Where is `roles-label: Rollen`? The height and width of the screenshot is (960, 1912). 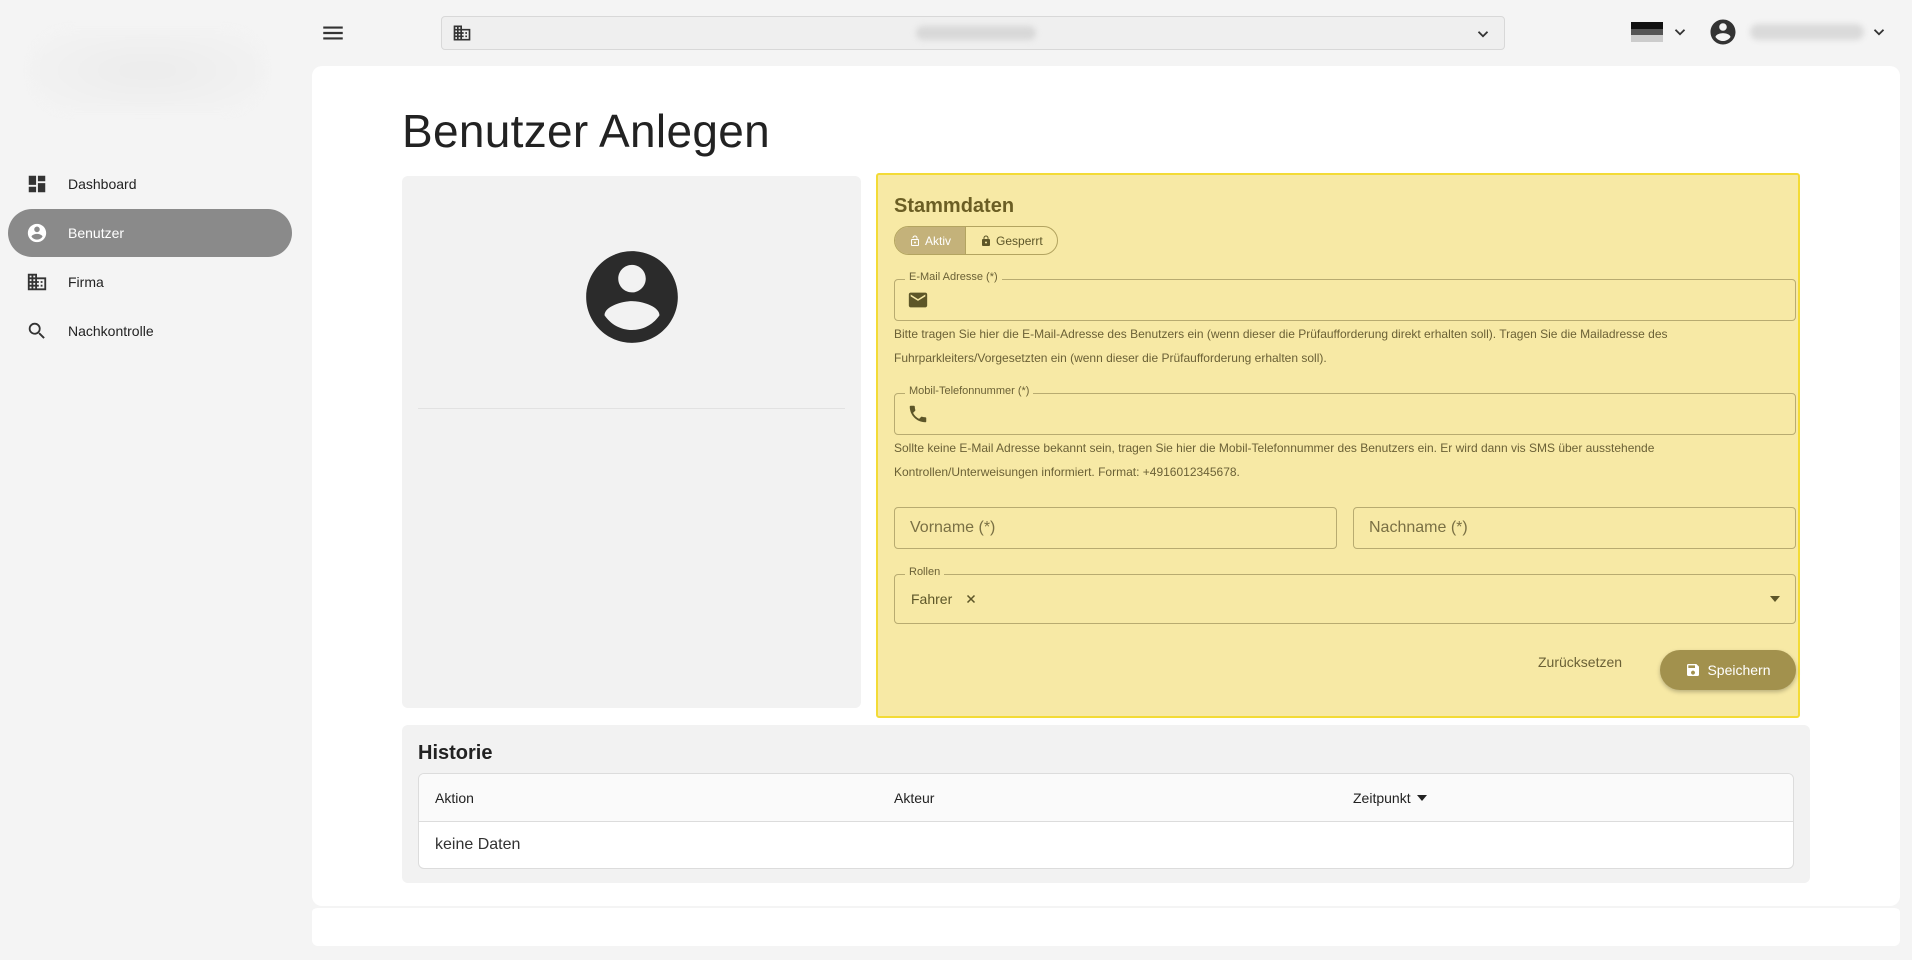
roles-label: Rollen is located at coordinates (925, 572).